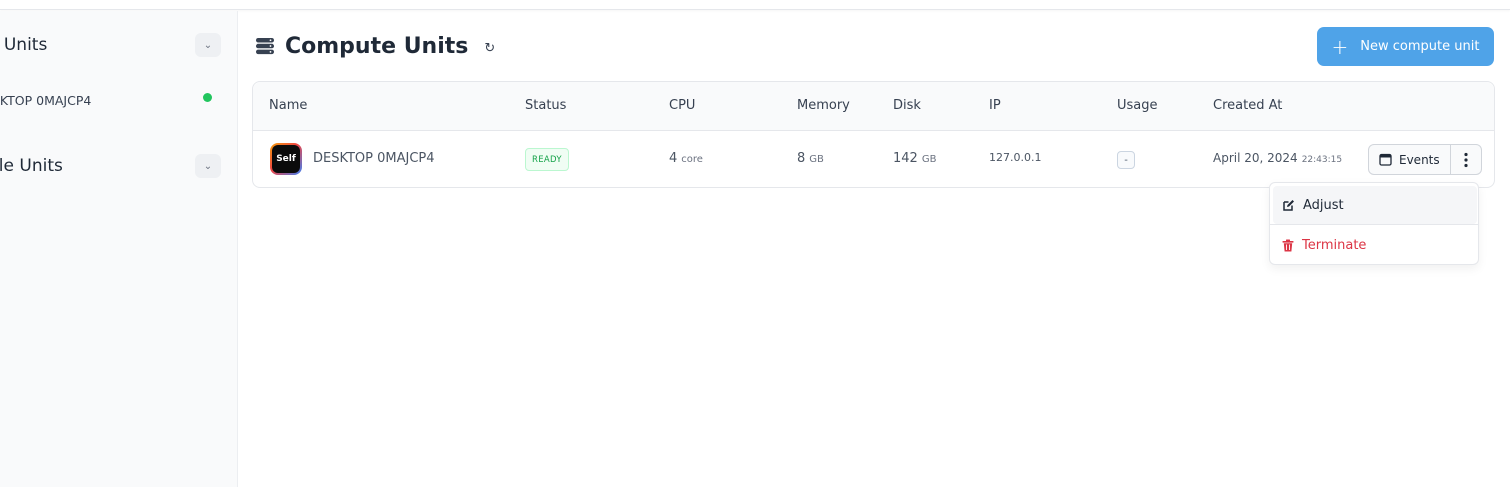 This screenshot has height=487, width=1510. Describe the element at coordinates (1322, 160) in the screenshot. I see `created-time: 22:43:15` at that location.